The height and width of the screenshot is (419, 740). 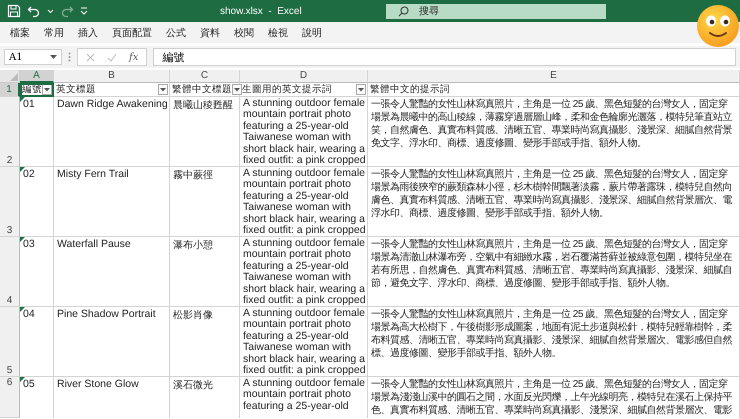 What do you see at coordinates (29, 244) in the screenshot?
I see `table-cell: 03` at bounding box center [29, 244].